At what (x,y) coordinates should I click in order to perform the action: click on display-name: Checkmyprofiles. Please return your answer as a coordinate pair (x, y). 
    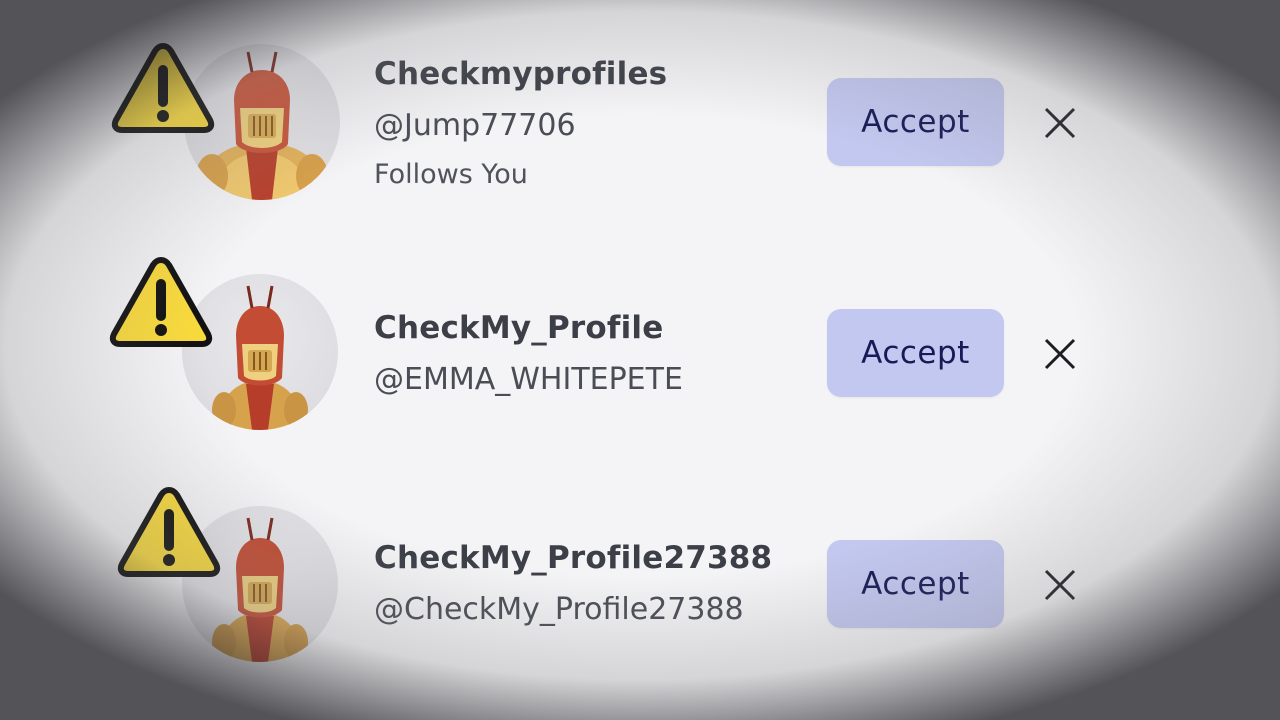
    Looking at the image, I should click on (521, 74).